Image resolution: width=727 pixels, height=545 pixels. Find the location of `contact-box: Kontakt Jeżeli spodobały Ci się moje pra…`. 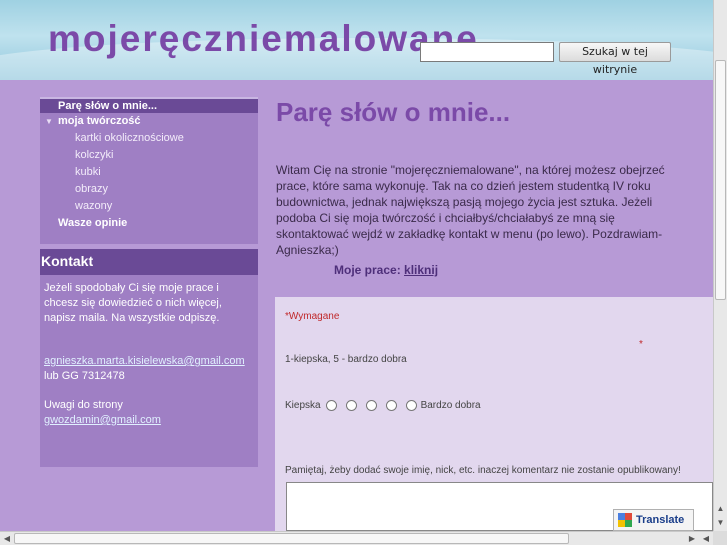

contact-box: Kontakt Jeżeli spodobały Ci się moje pra… is located at coordinates (149, 358).